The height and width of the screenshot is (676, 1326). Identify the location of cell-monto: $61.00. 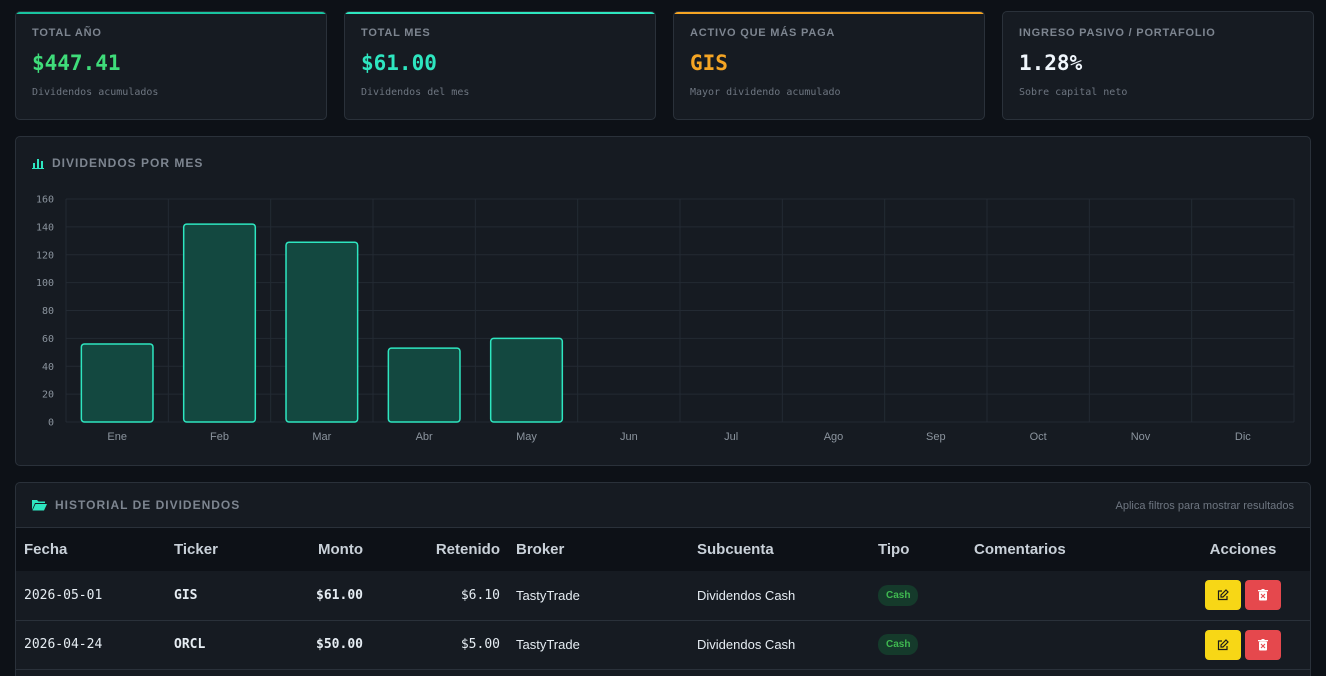
(339, 595).